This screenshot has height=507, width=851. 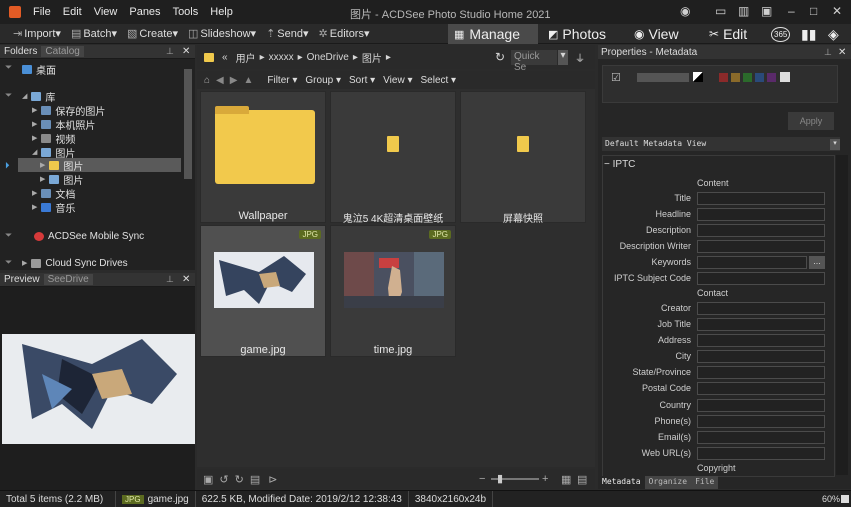 What do you see at coordinates (656, 34) in the screenshot?
I see `view-mode-button: ◉ View` at bounding box center [656, 34].